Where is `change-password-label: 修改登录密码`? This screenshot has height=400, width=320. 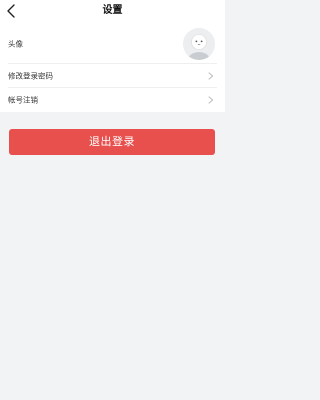 change-password-label: 修改登录密码 is located at coordinates (30, 76).